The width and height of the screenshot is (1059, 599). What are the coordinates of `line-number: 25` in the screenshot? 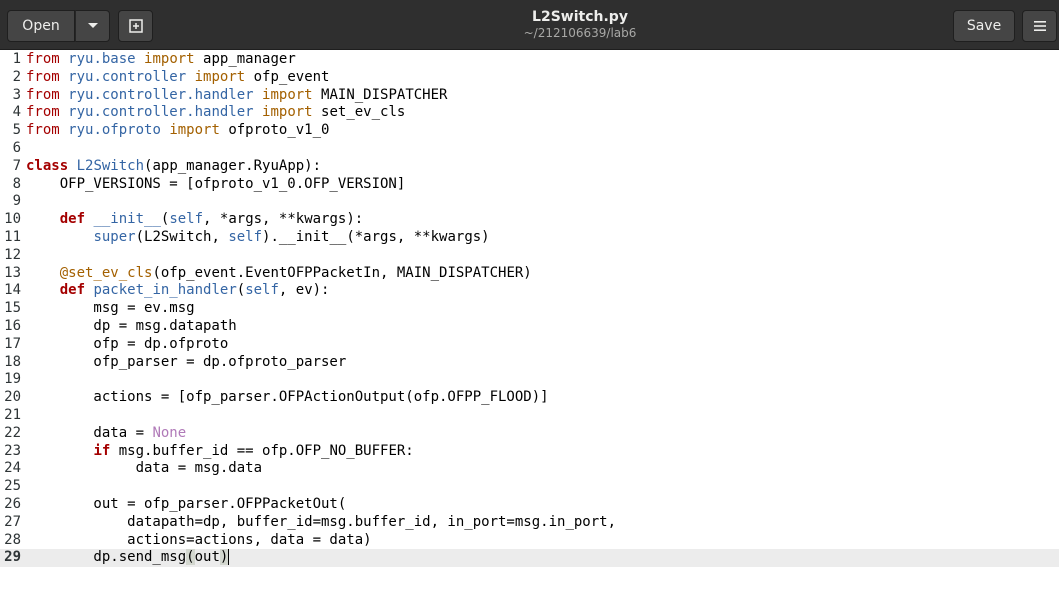 It's located at (12, 486).